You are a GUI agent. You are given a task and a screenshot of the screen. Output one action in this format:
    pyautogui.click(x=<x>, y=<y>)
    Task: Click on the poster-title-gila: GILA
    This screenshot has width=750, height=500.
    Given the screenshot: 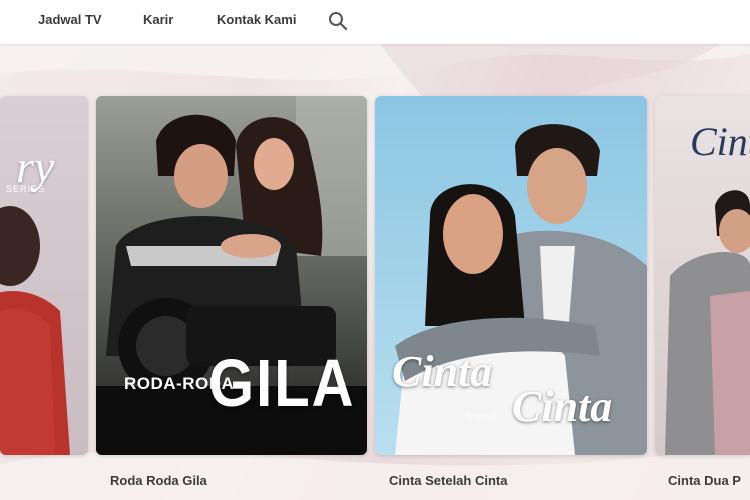 What is the action you would take?
    pyautogui.click(x=282, y=383)
    